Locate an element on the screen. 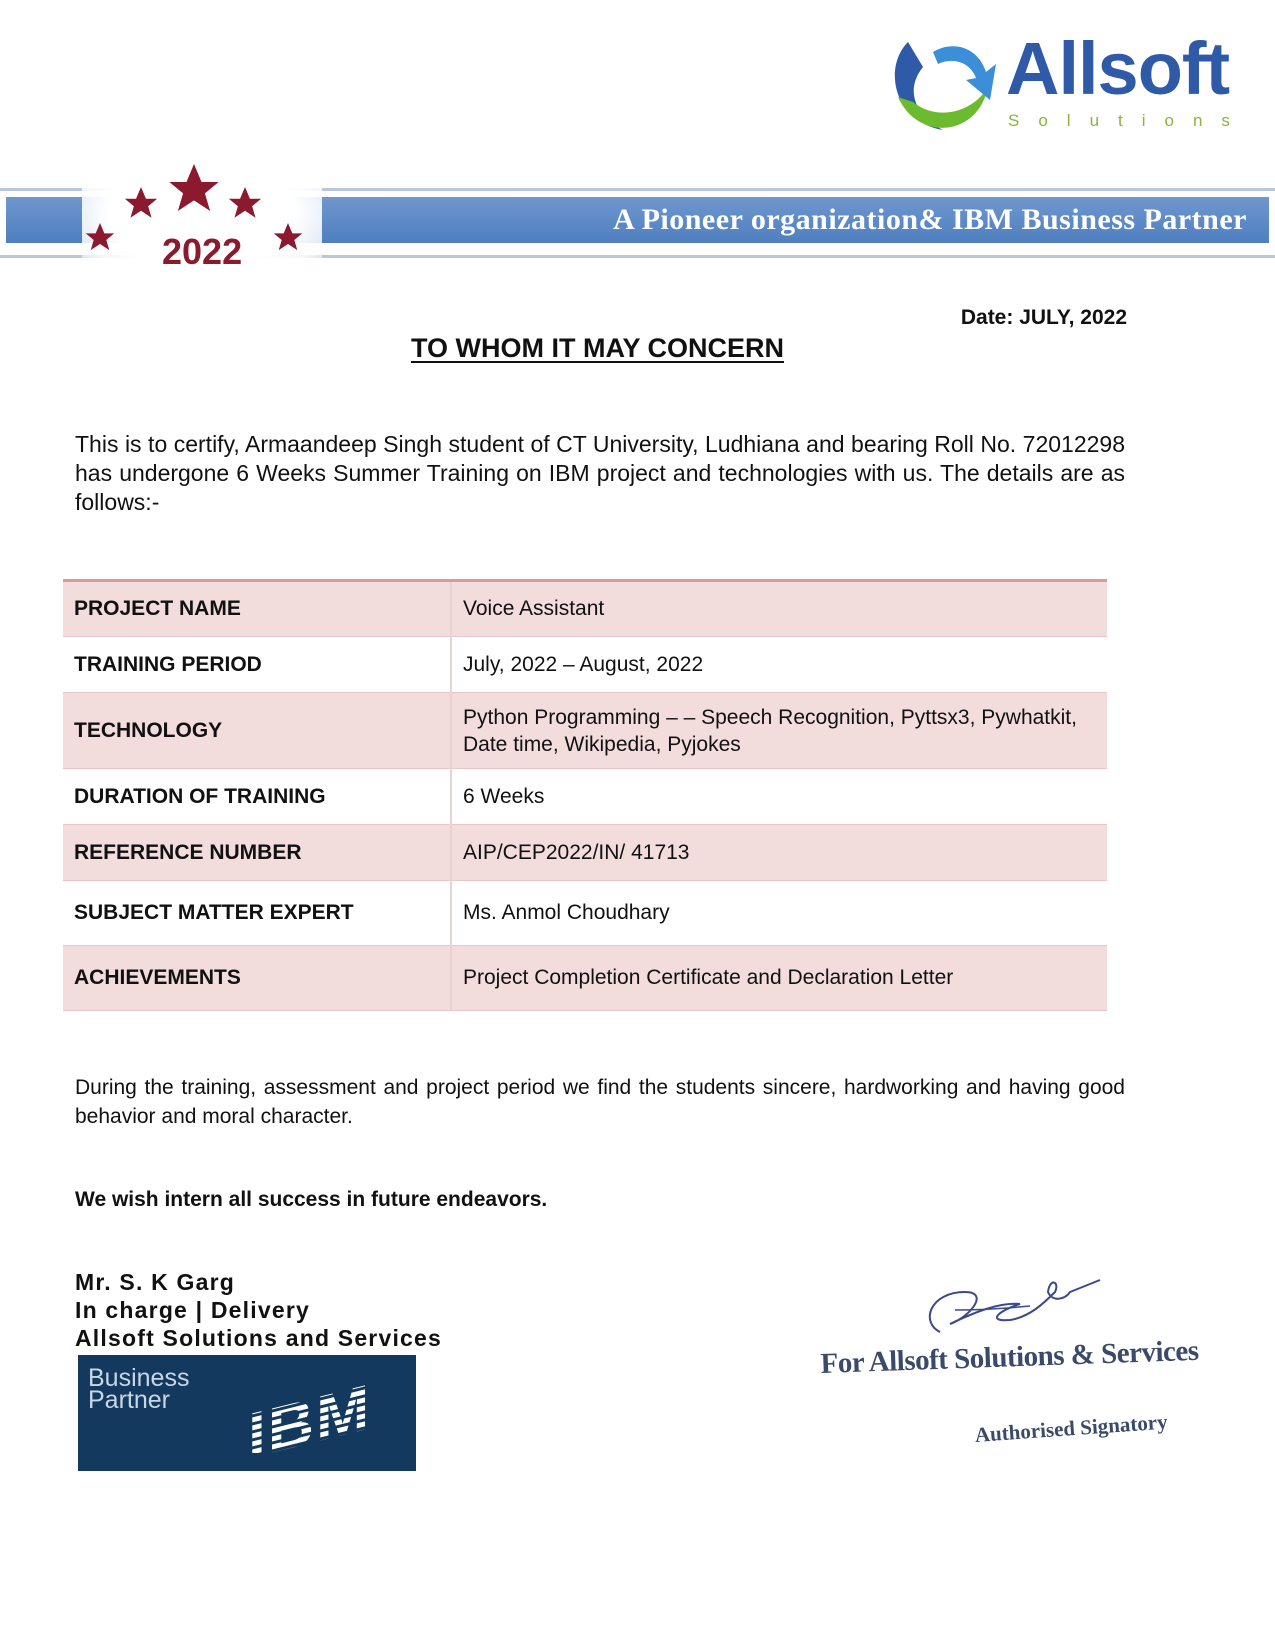 The width and height of the screenshot is (1275, 1650). row-label: TECHNOLOGY is located at coordinates (257, 730).